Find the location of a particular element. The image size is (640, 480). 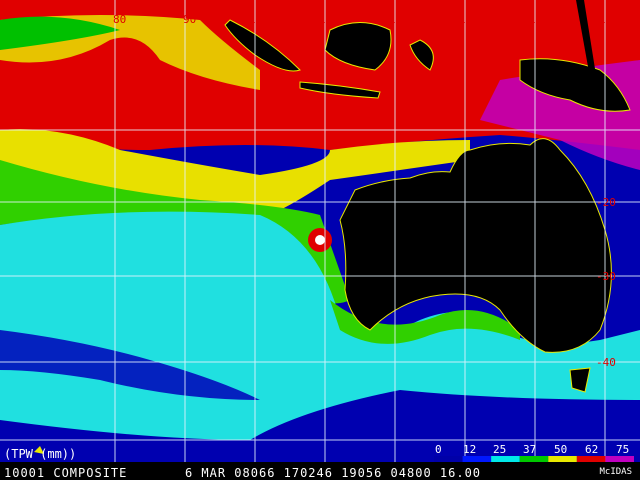

legend-tick-25: 25 is located at coordinates (499, 449).